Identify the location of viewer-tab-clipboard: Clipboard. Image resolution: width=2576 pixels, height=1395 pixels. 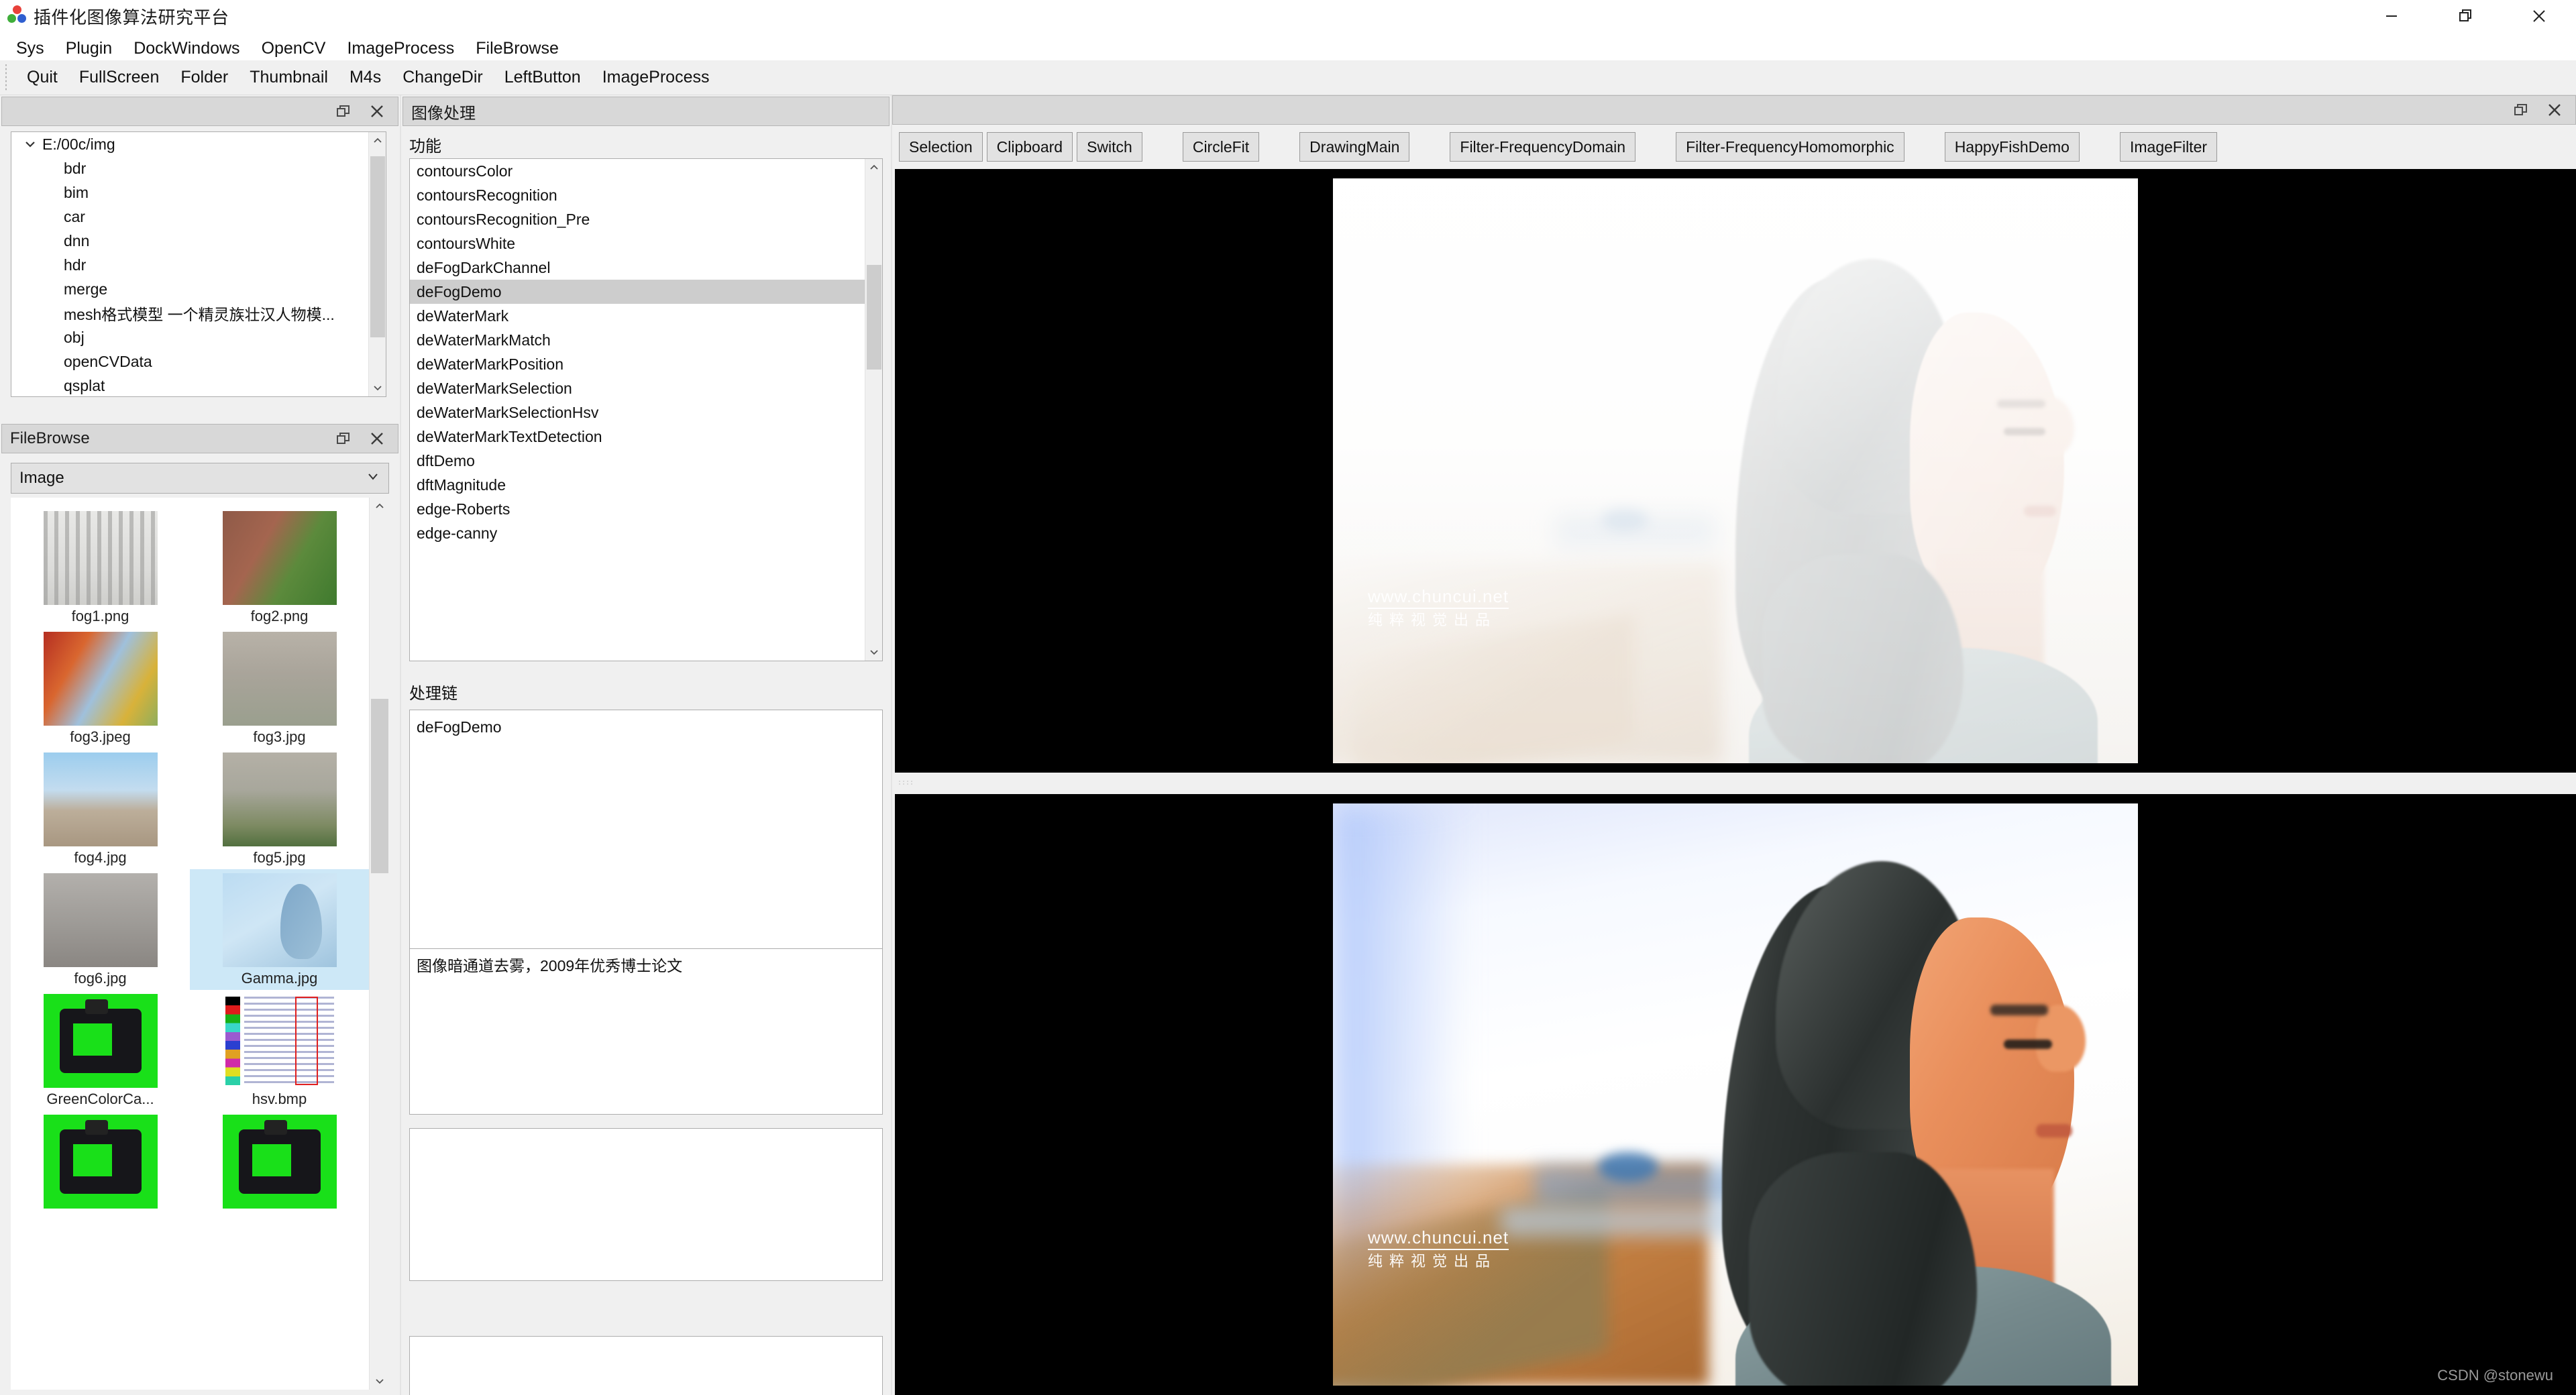
(1029, 147).